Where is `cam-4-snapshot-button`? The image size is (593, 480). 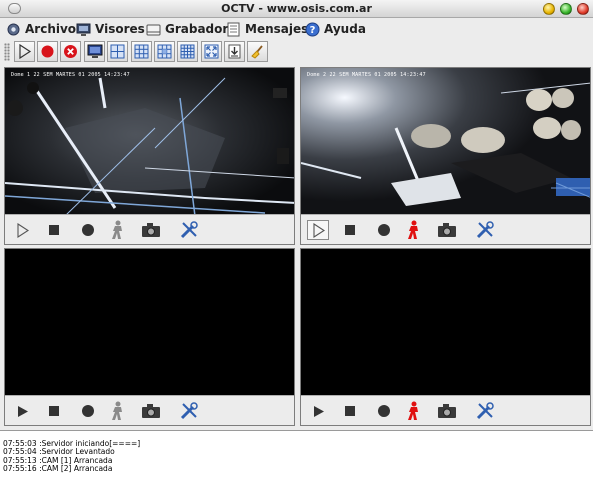 cam-4-snapshot-button is located at coordinates (447, 411).